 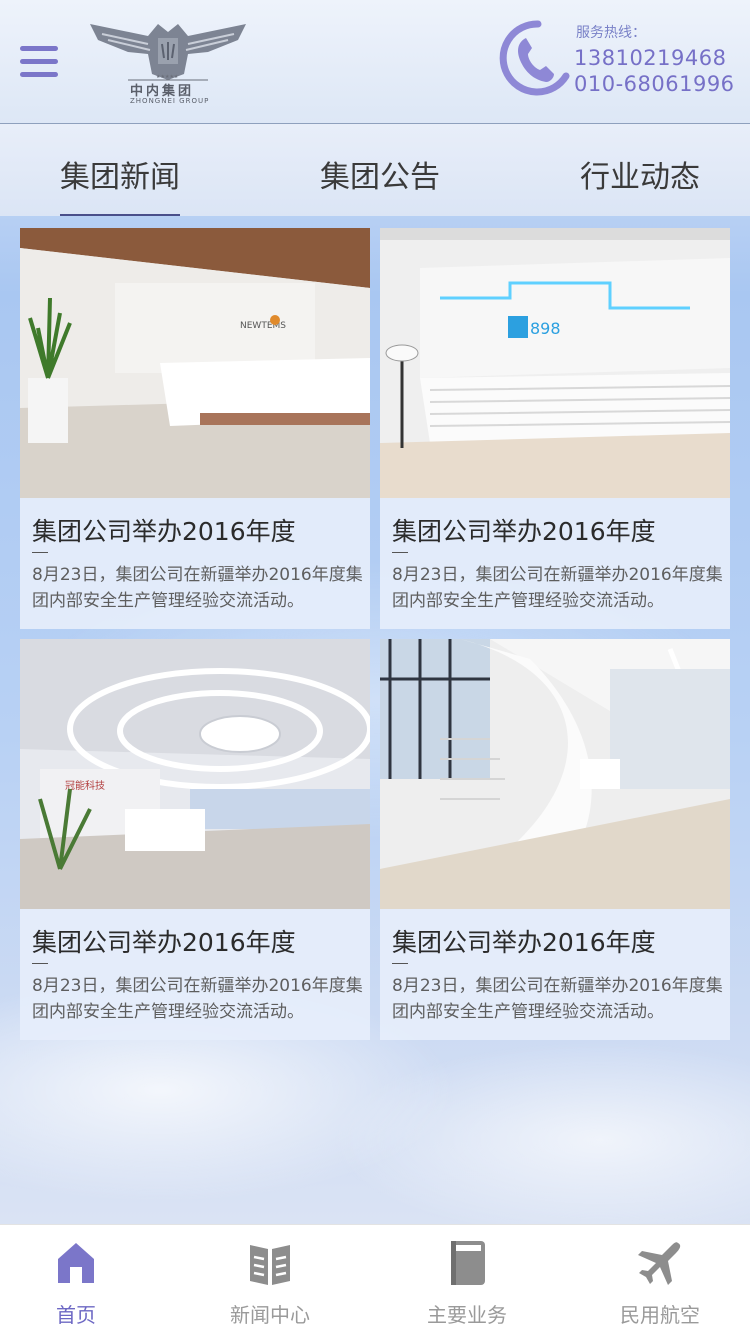 I want to click on spiral-staircase-photo, so click(x=555, y=774).